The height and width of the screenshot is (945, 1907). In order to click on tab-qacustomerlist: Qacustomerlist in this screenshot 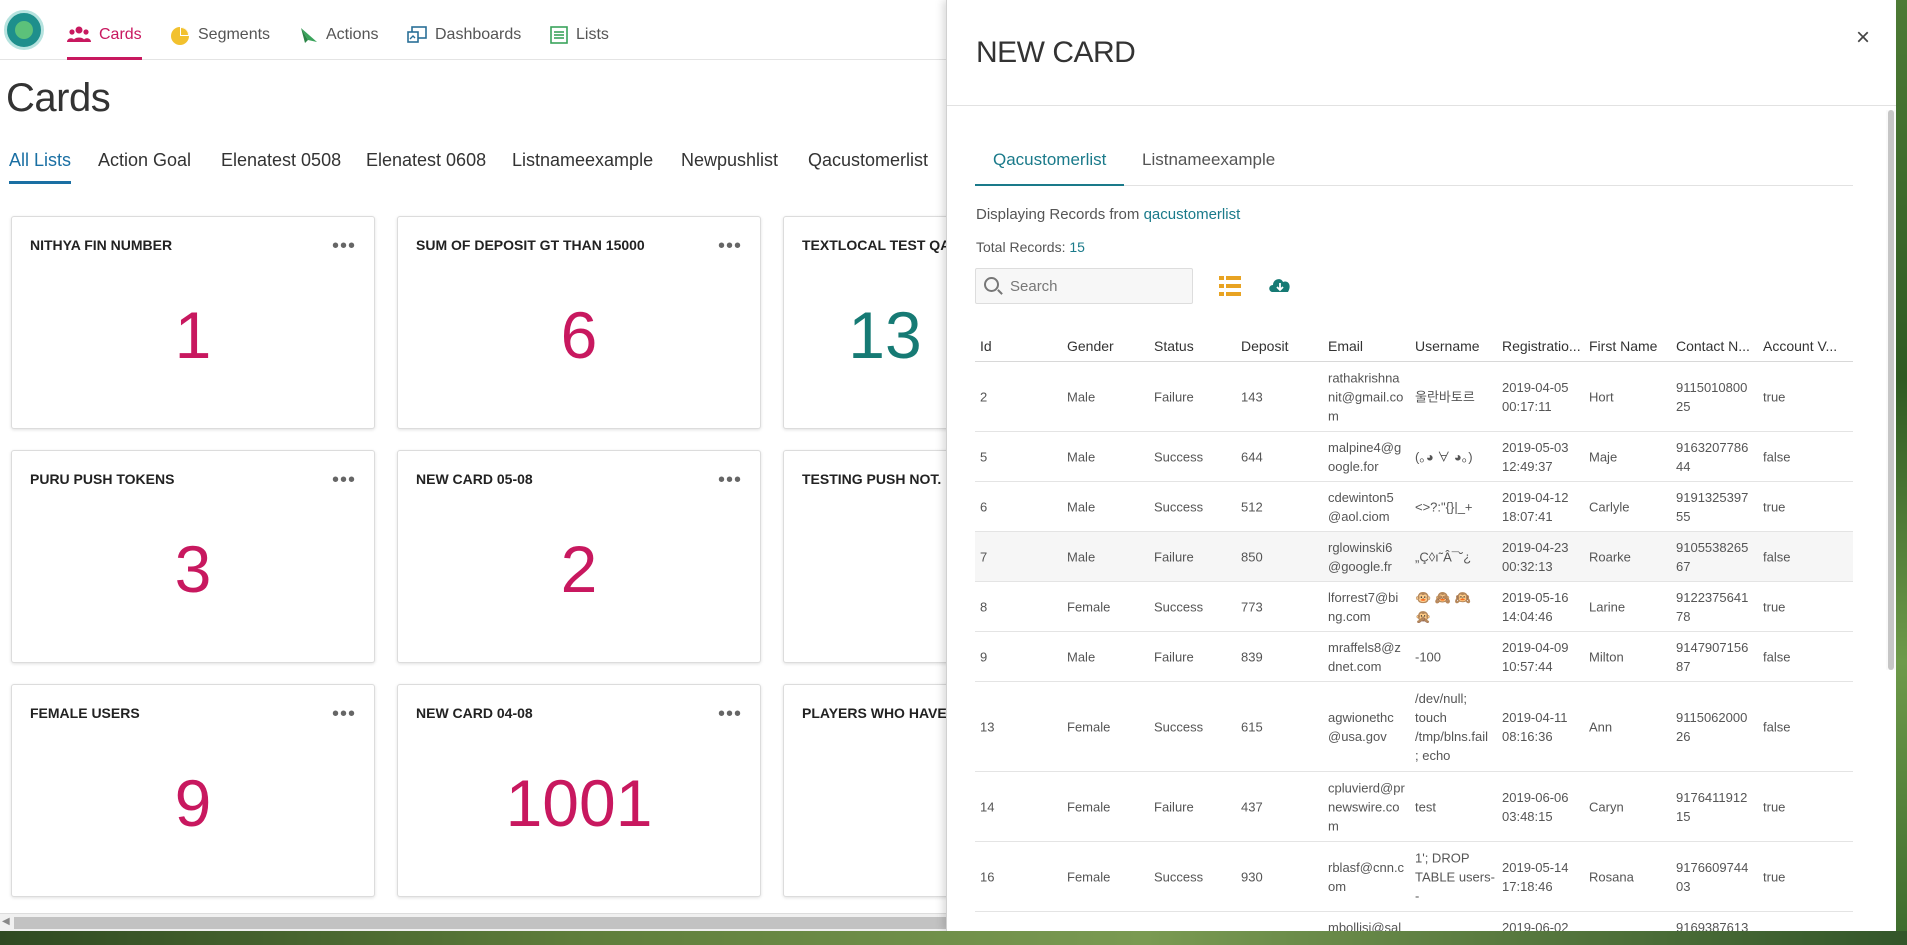, I will do `click(1050, 168)`.